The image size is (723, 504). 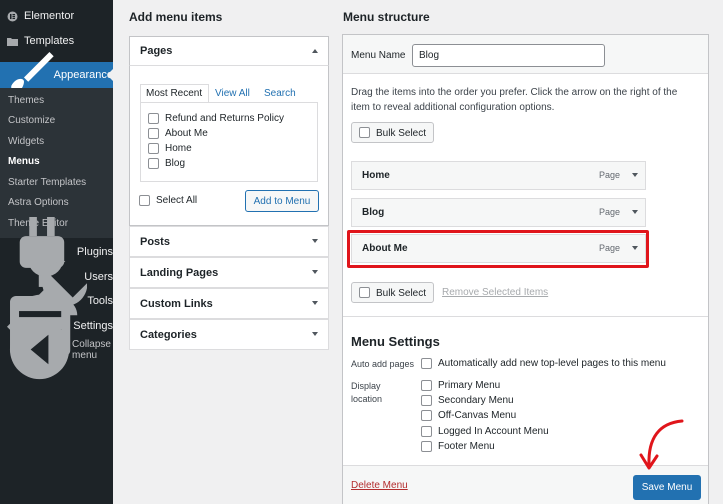 I want to click on sidebar-item-elementor: Elementor, so click(x=56, y=16).